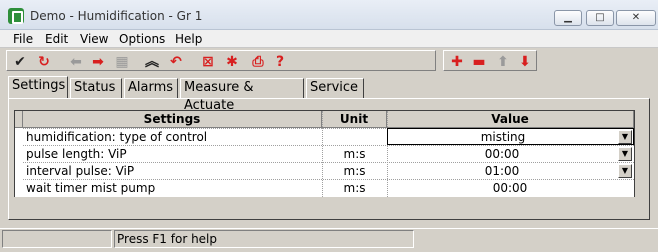 The width and height of the screenshot is (658, 252). I want to click on status-help-text: Press F1 for help, so click(264, 239).